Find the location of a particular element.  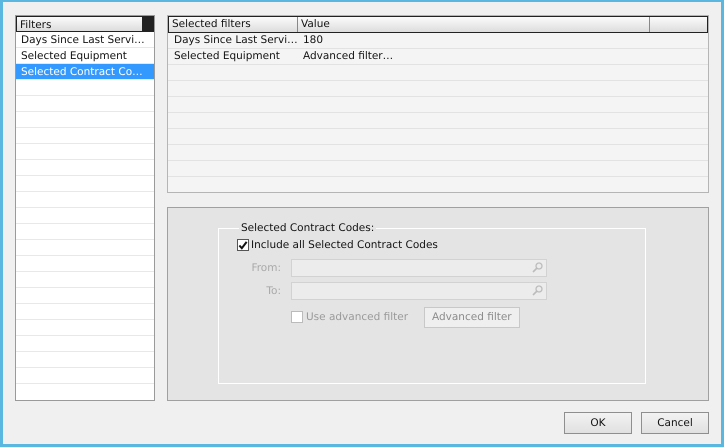

field-label: From: is located at coordinates (265, 268).